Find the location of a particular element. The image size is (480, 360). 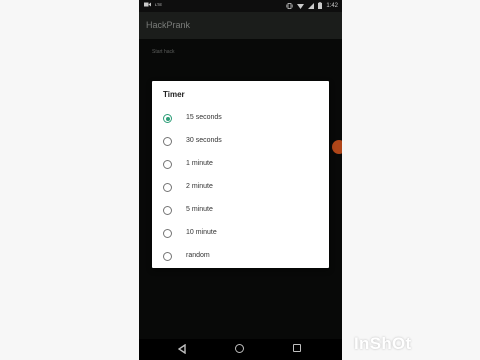

option-label: 1 minute is located at coordinates (199, 163).